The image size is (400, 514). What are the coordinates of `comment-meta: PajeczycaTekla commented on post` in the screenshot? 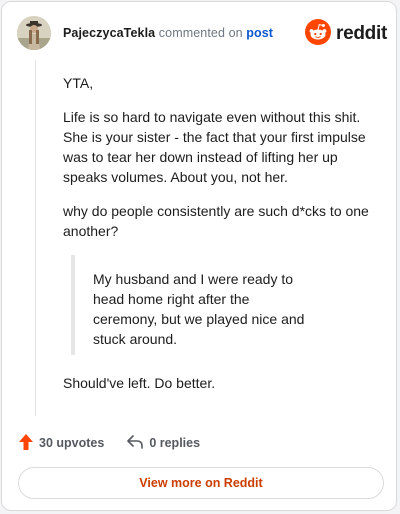 It's located at (168, 33).